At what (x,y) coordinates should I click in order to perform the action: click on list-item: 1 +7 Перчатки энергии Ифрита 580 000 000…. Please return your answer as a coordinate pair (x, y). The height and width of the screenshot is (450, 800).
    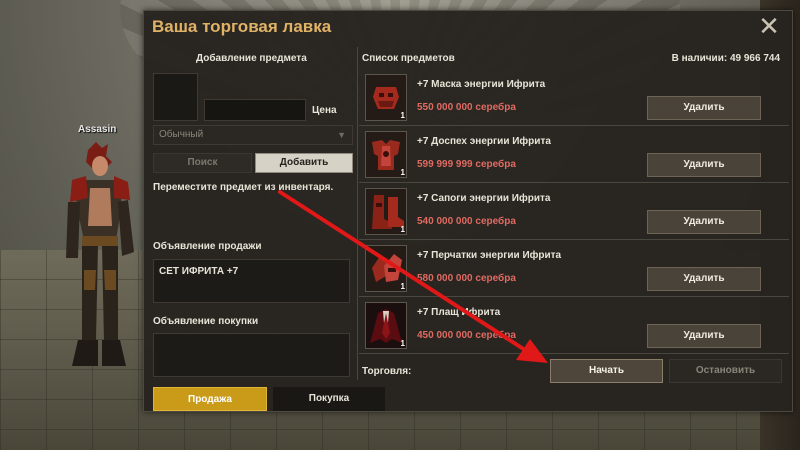
    Looking at the image, I should click on (574, 268).